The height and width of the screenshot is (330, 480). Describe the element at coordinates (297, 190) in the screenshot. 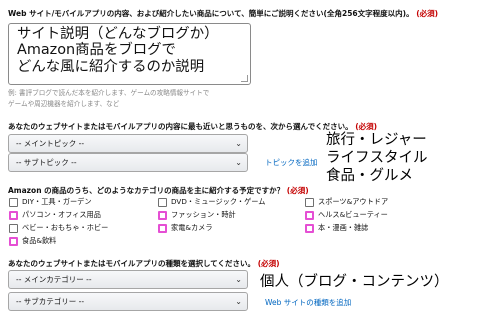

I see `q3-required: (必須)` at that location.